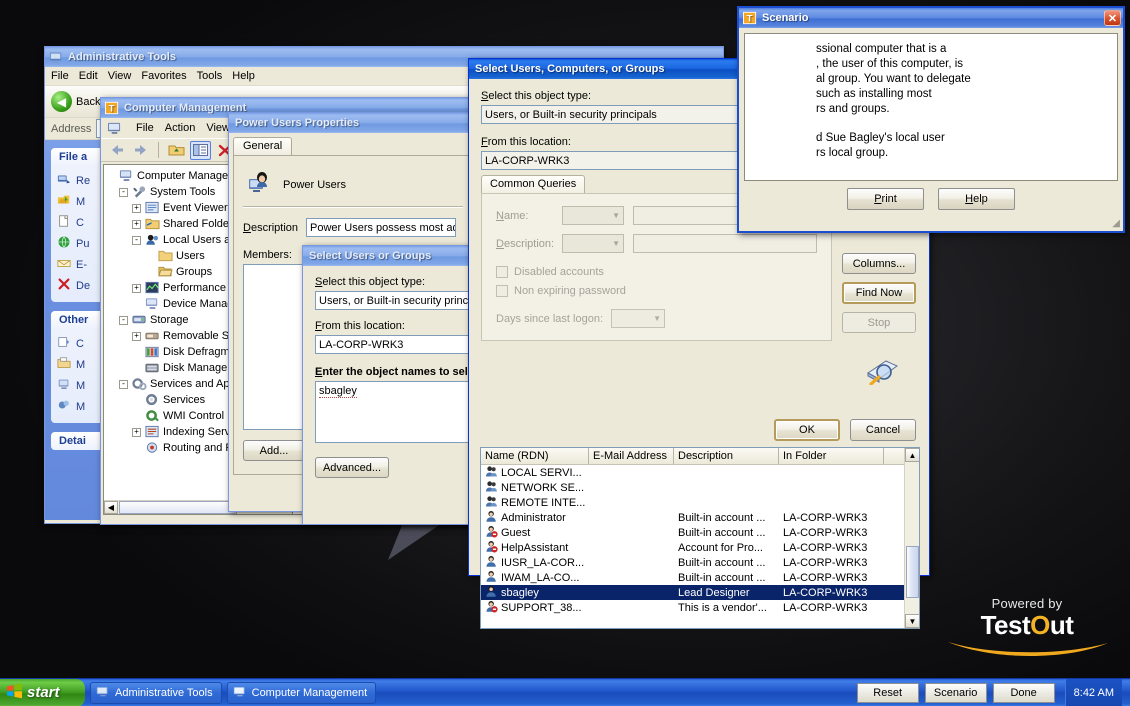  Describe the element at coordinates (140, 150) in the screenshot. I see `forward-arrow-icon` at that location.